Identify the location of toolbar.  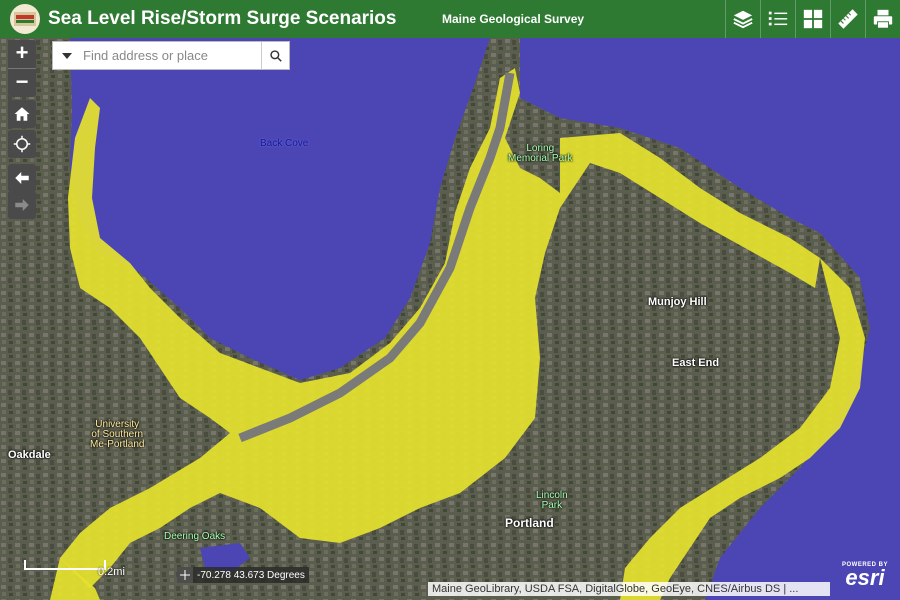
(812, 19).